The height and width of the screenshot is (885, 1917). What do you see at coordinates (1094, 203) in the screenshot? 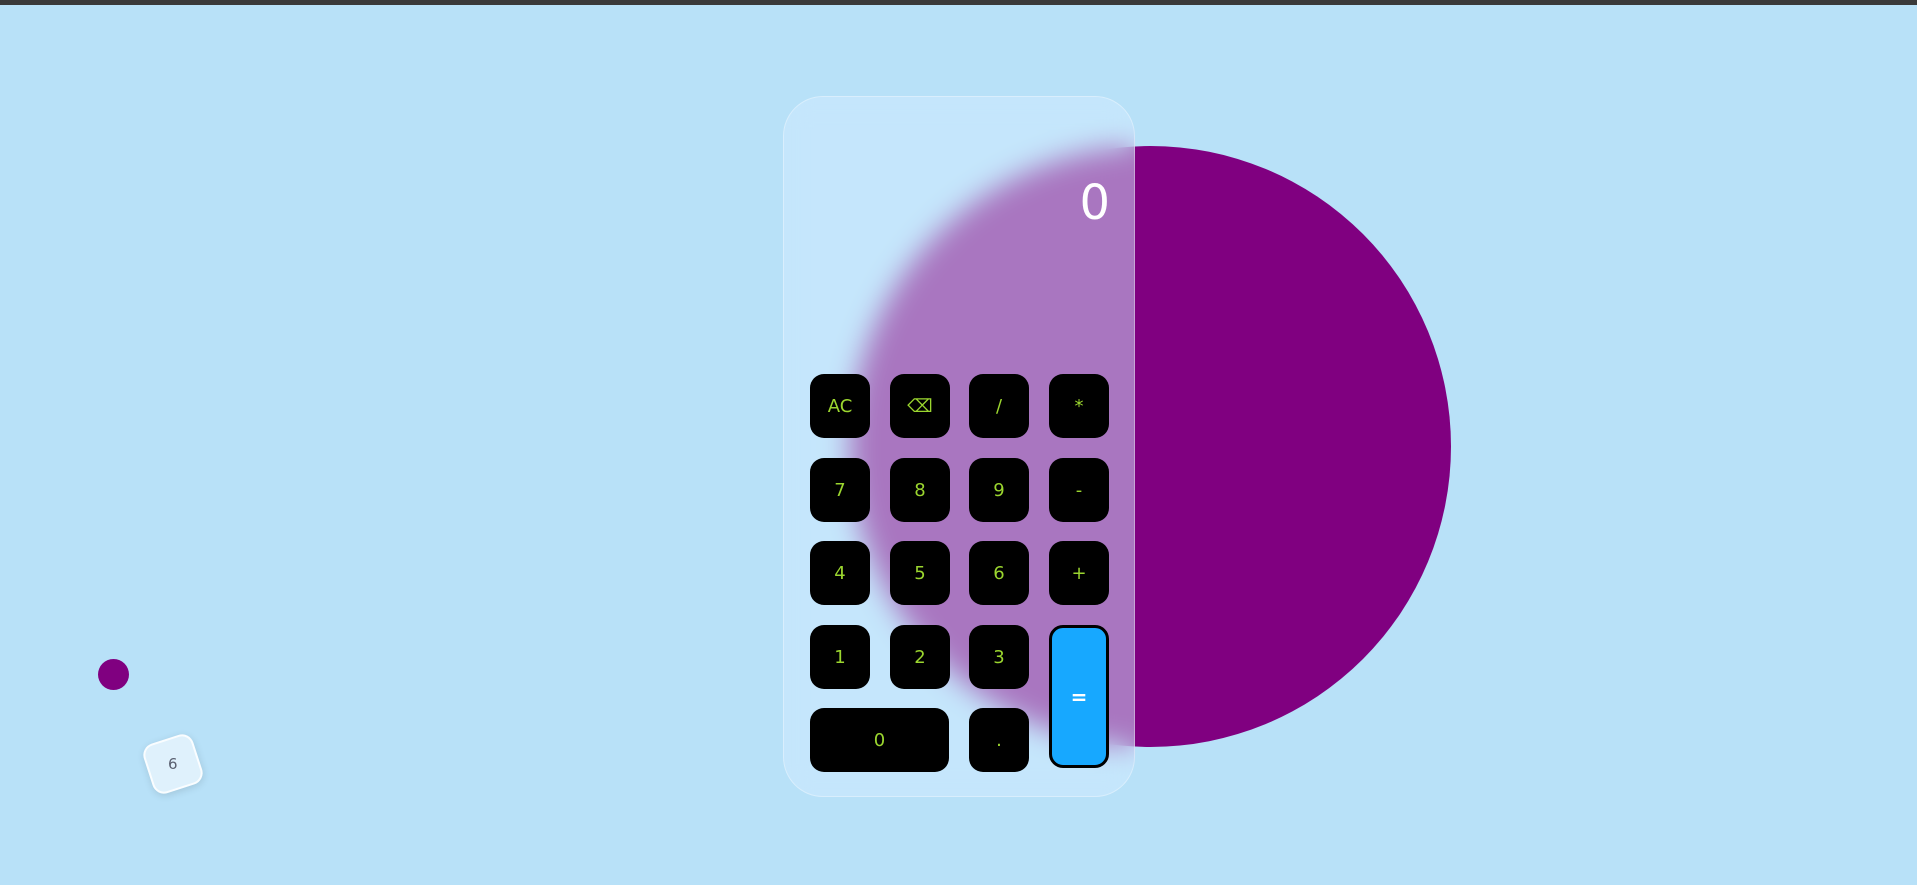
I see `calculator-display: 0` at bounding box center [1094, 203].